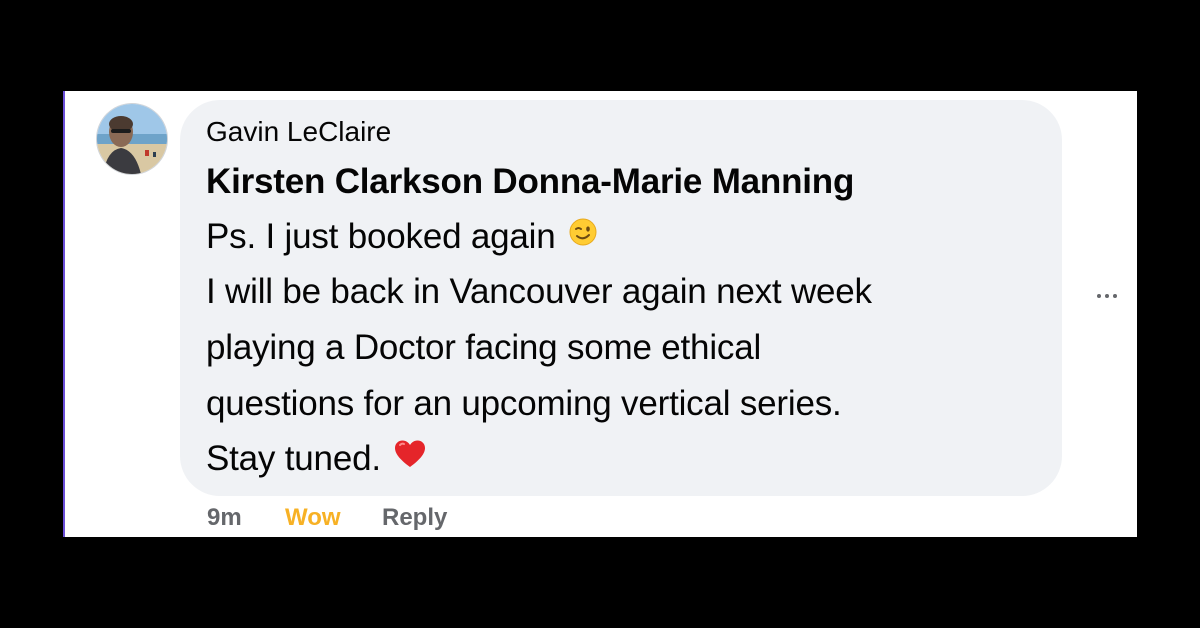 This screenshot has width=1200, height=628. I want to click on red-heart-emoji-icon, so click(410, 458).